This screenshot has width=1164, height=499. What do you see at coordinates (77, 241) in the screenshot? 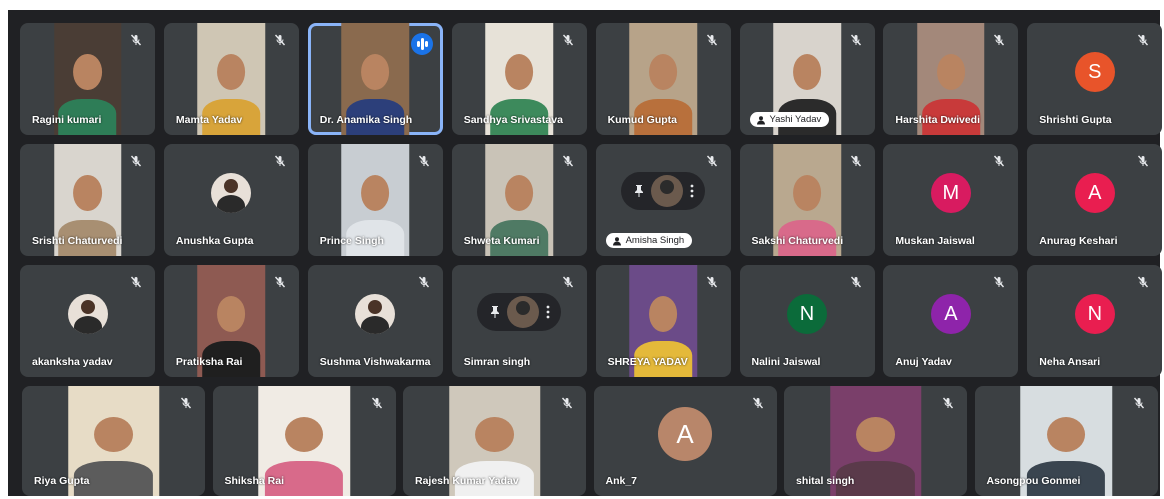
I see `participant-name: Srishti Chaturvedi` at bounding box center [77, 241].